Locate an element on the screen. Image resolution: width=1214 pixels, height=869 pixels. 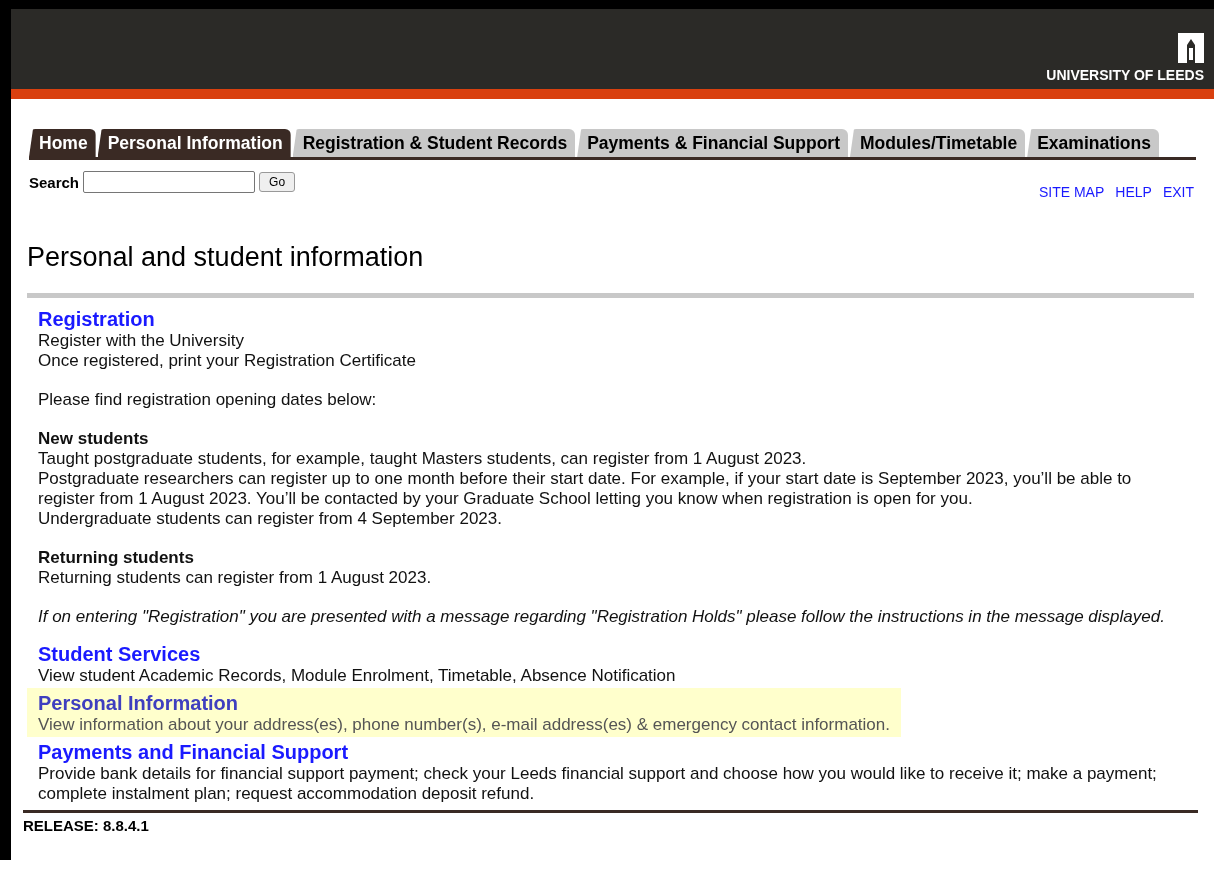
top-link: EXIT is located at coordinates (1178, 192).